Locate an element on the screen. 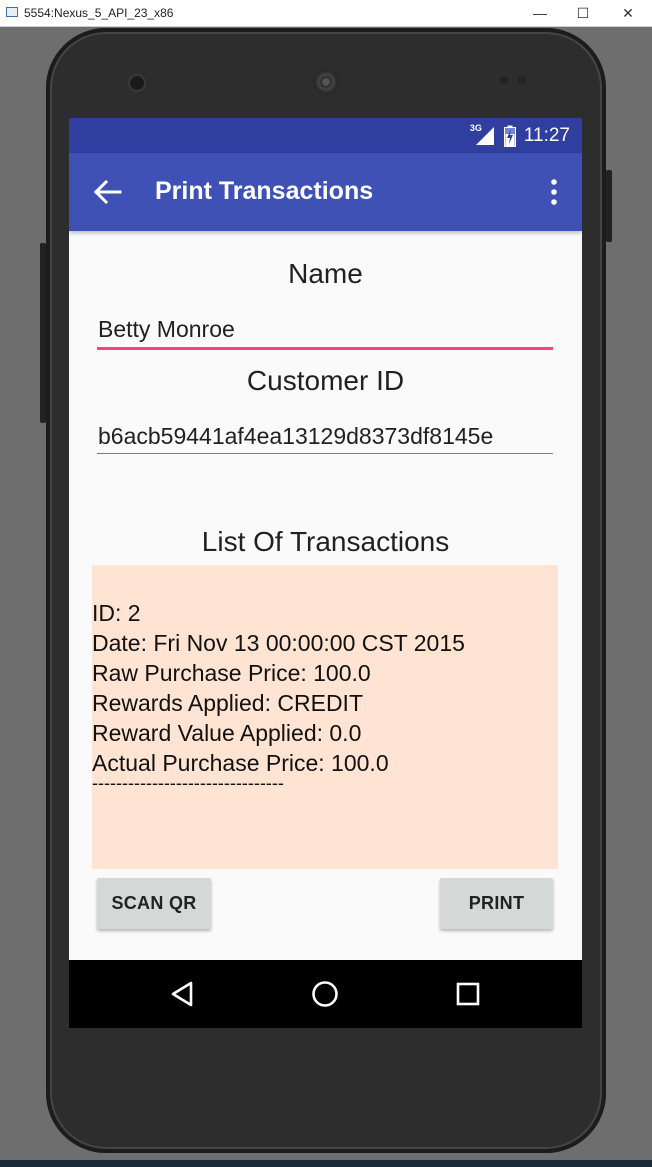  toolbar-title: Print Transactions is located at coordinates (264, 191).